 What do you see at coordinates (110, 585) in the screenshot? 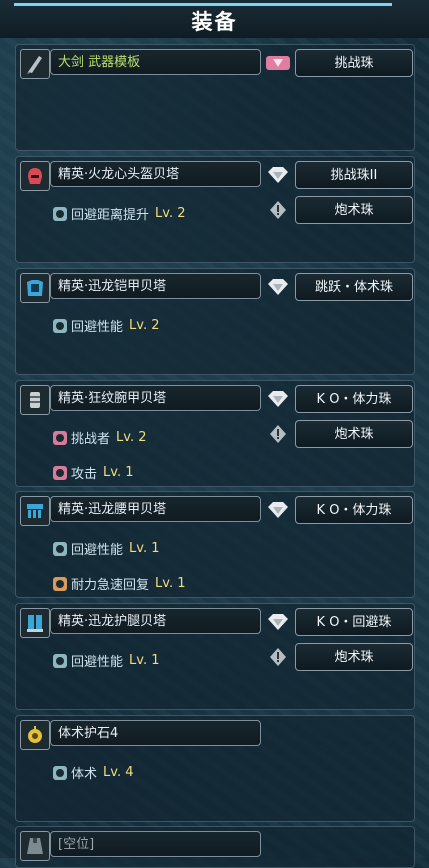
I see `skill-name: 耐力急速回复` at bounding box center [110, 585].